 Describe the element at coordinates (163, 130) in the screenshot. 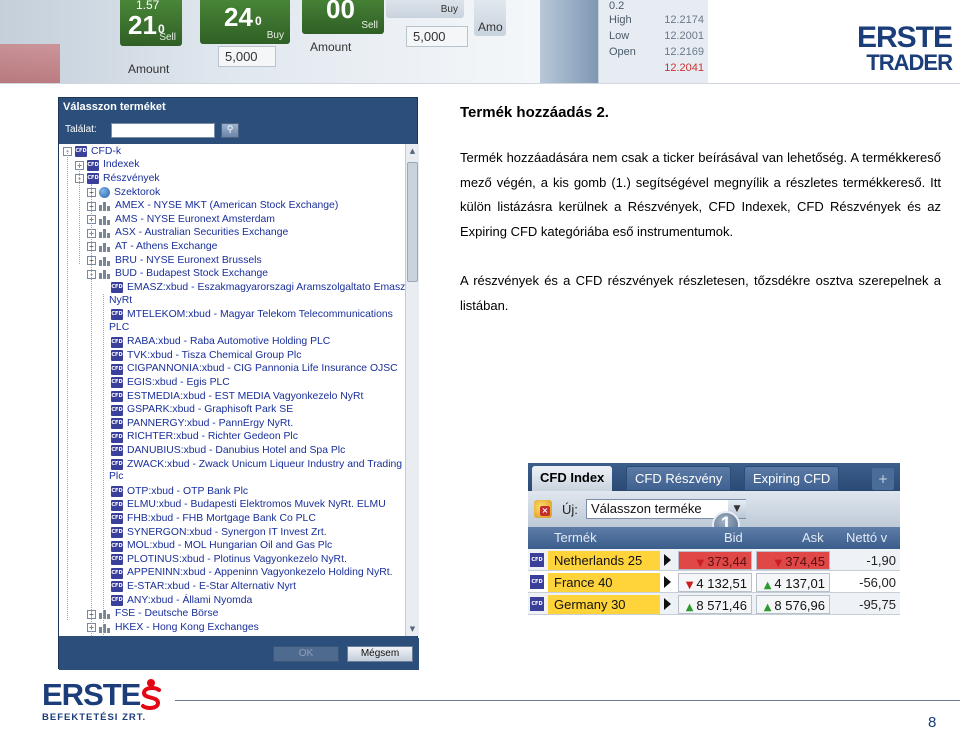

I see `search-input` at that location.